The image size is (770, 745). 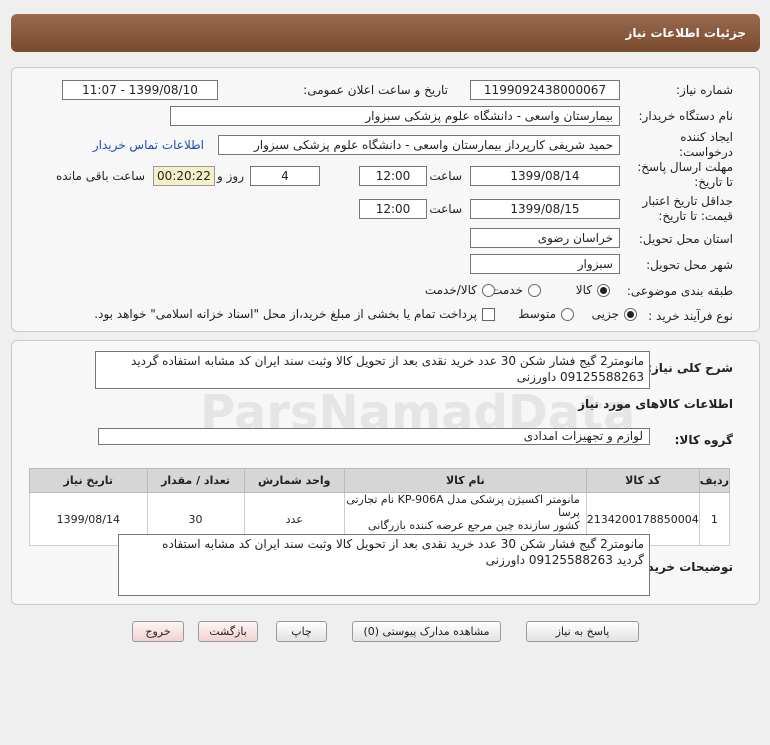 I want to click on col-code: کد کالا, so click(x=642, y=480).